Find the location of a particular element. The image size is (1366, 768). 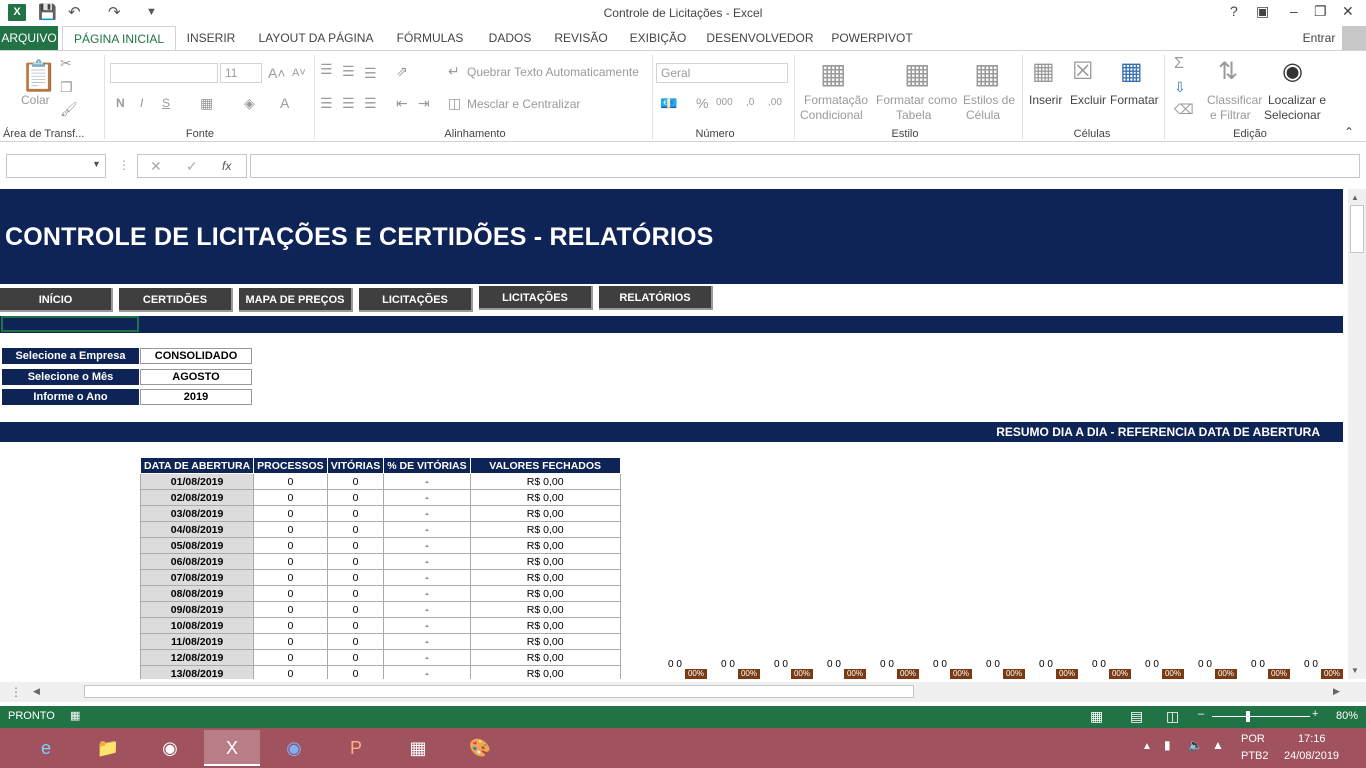

insert-cells-icon: ▦ is located at coordinates (1043, 71).